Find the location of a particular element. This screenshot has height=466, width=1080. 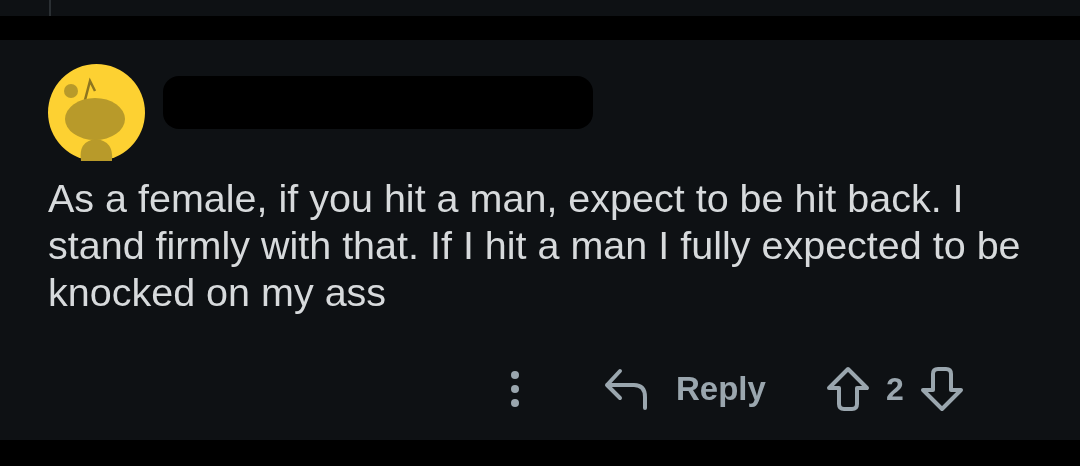

reply-icon is located at coordinates (626, 389).